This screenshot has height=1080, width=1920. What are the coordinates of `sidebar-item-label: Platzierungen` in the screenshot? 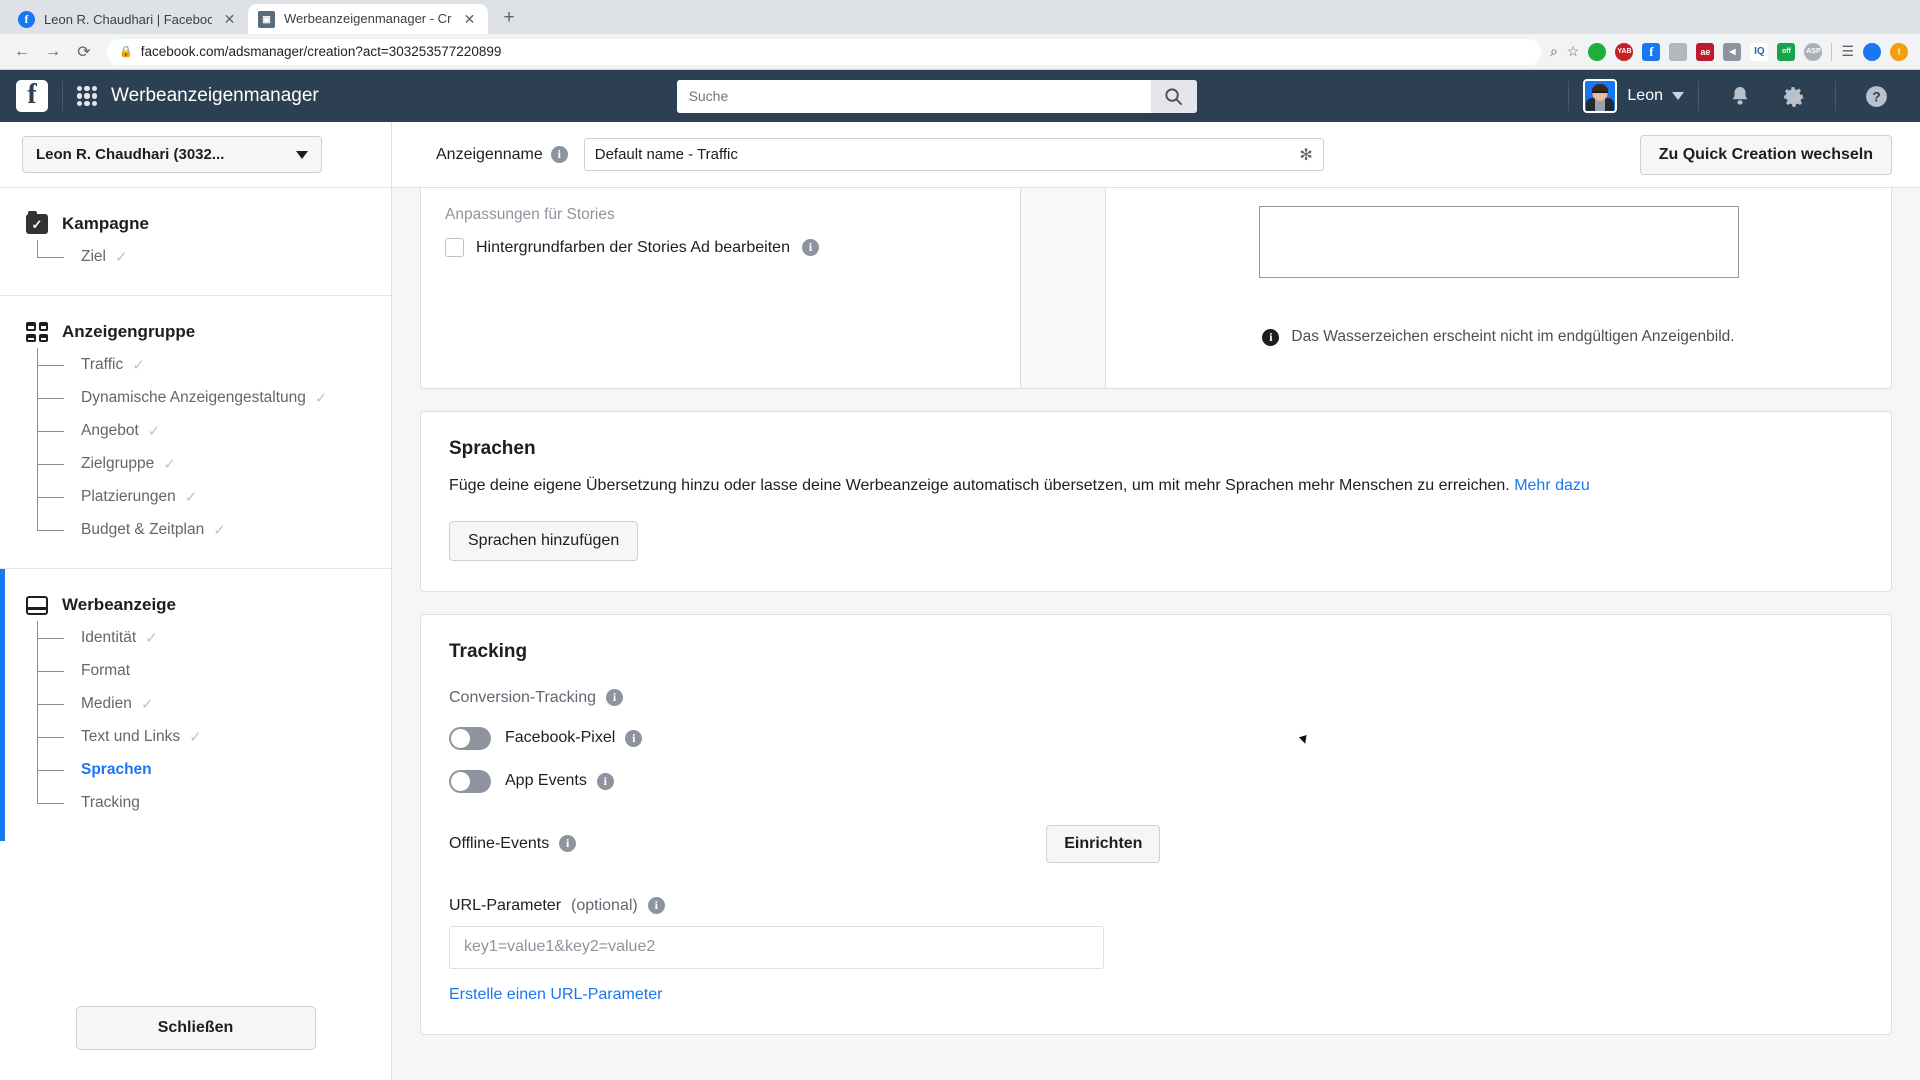 It's located at (128, 496).